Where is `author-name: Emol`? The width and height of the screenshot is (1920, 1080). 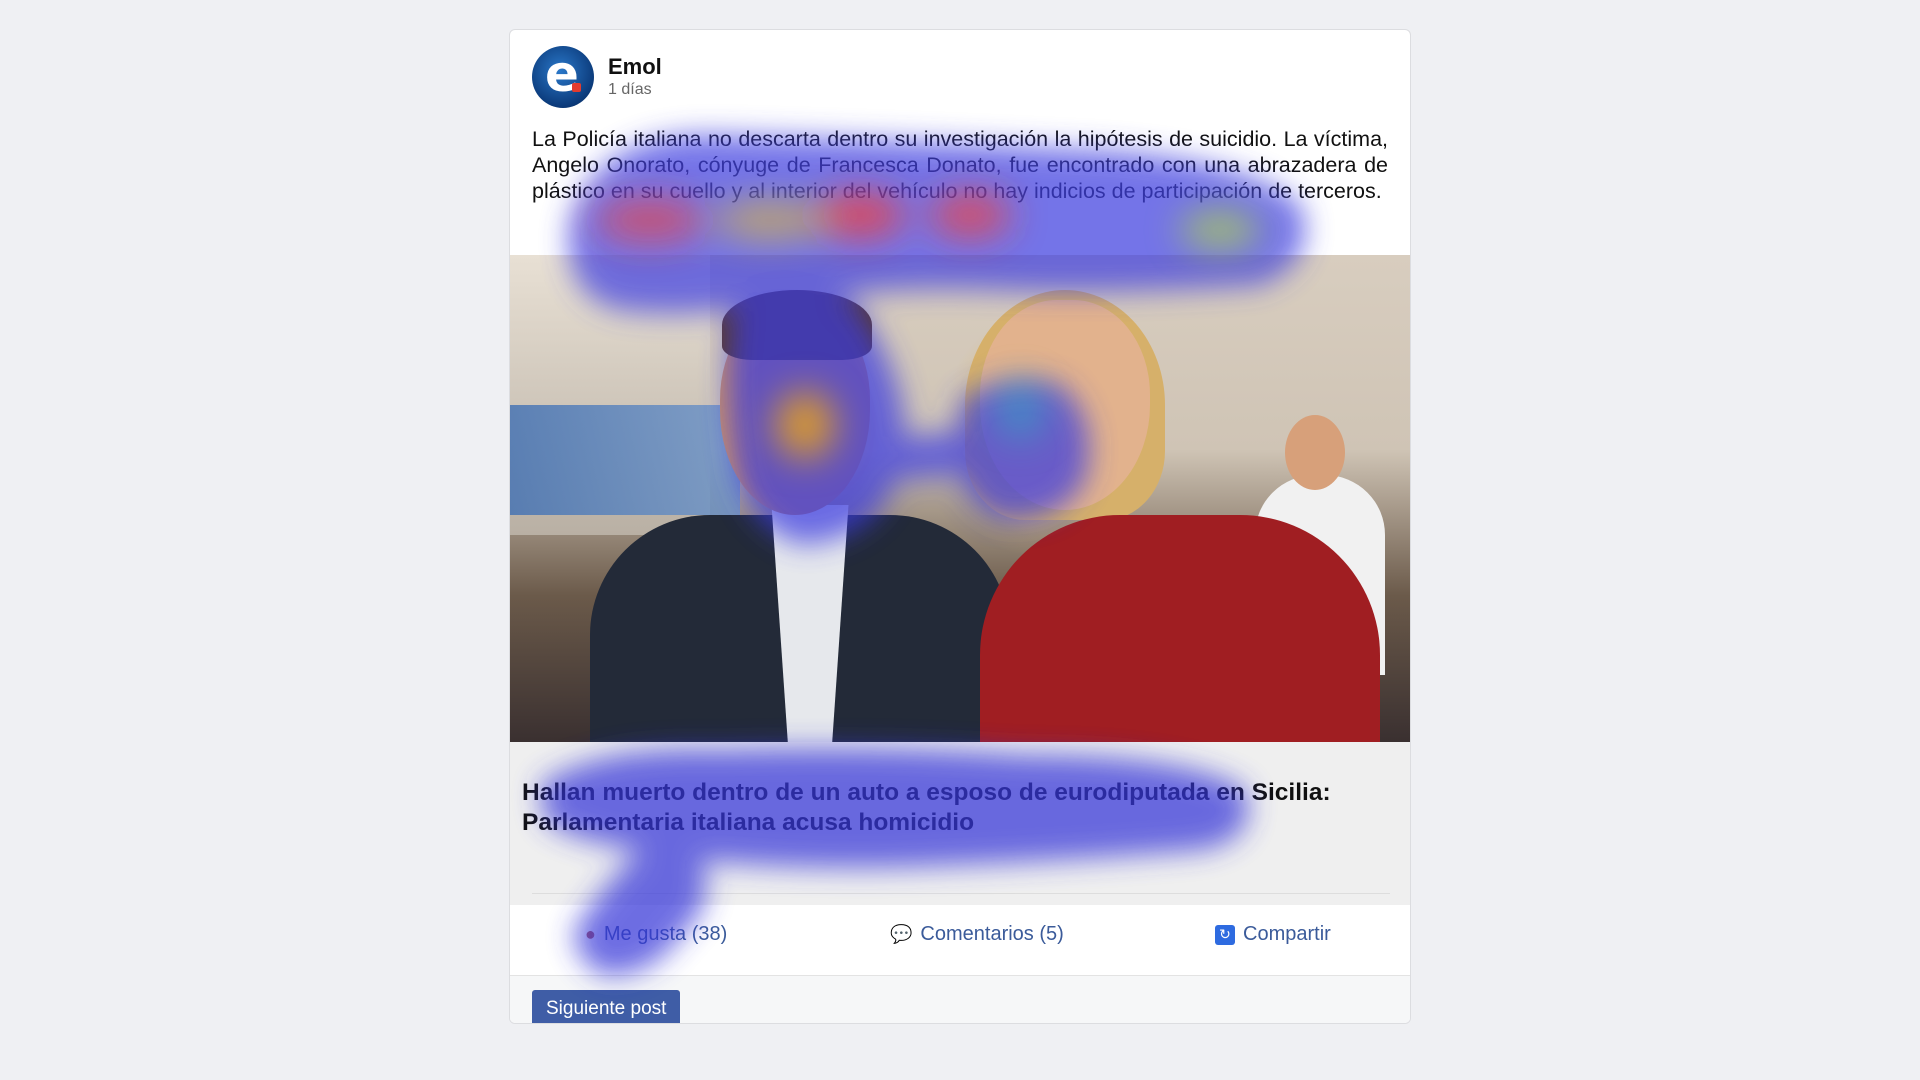
author-name: Emol is located at coordinates (635, 67).